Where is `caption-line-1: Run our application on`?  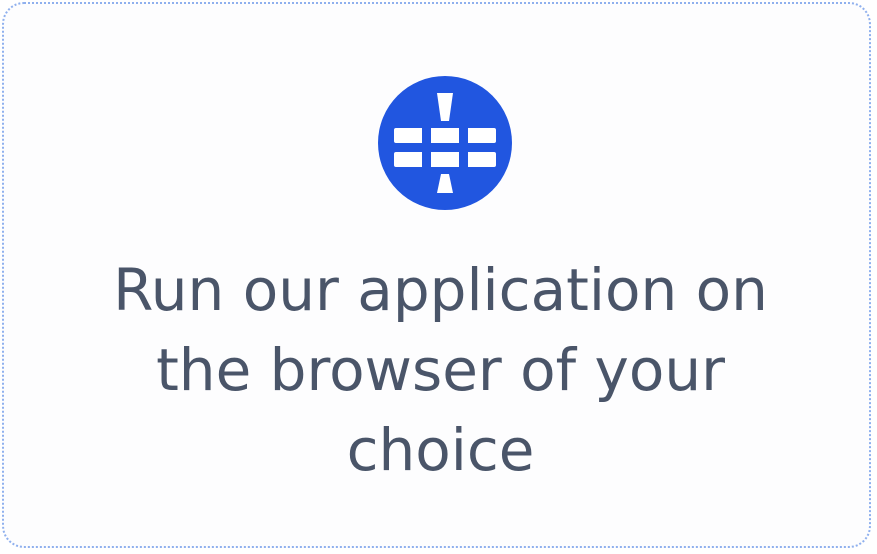
caption-line-1: Run our application on is located at coordinates (440, 290).